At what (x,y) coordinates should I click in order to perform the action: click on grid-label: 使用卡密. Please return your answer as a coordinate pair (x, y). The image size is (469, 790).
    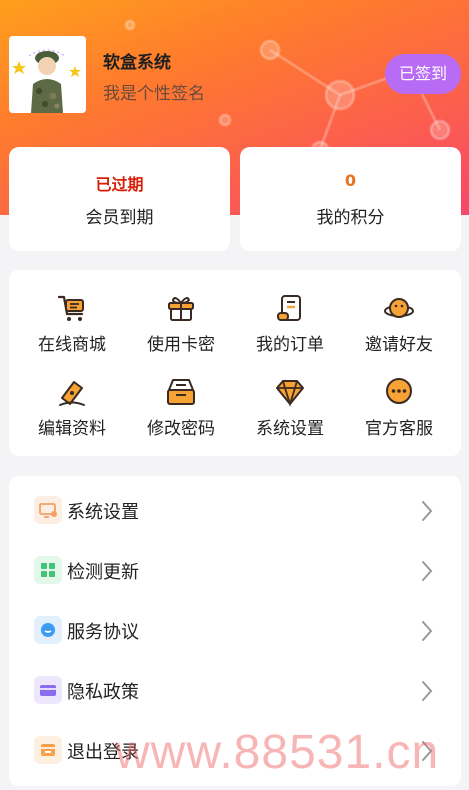
    Looking at the image, I should click on (181, 345).